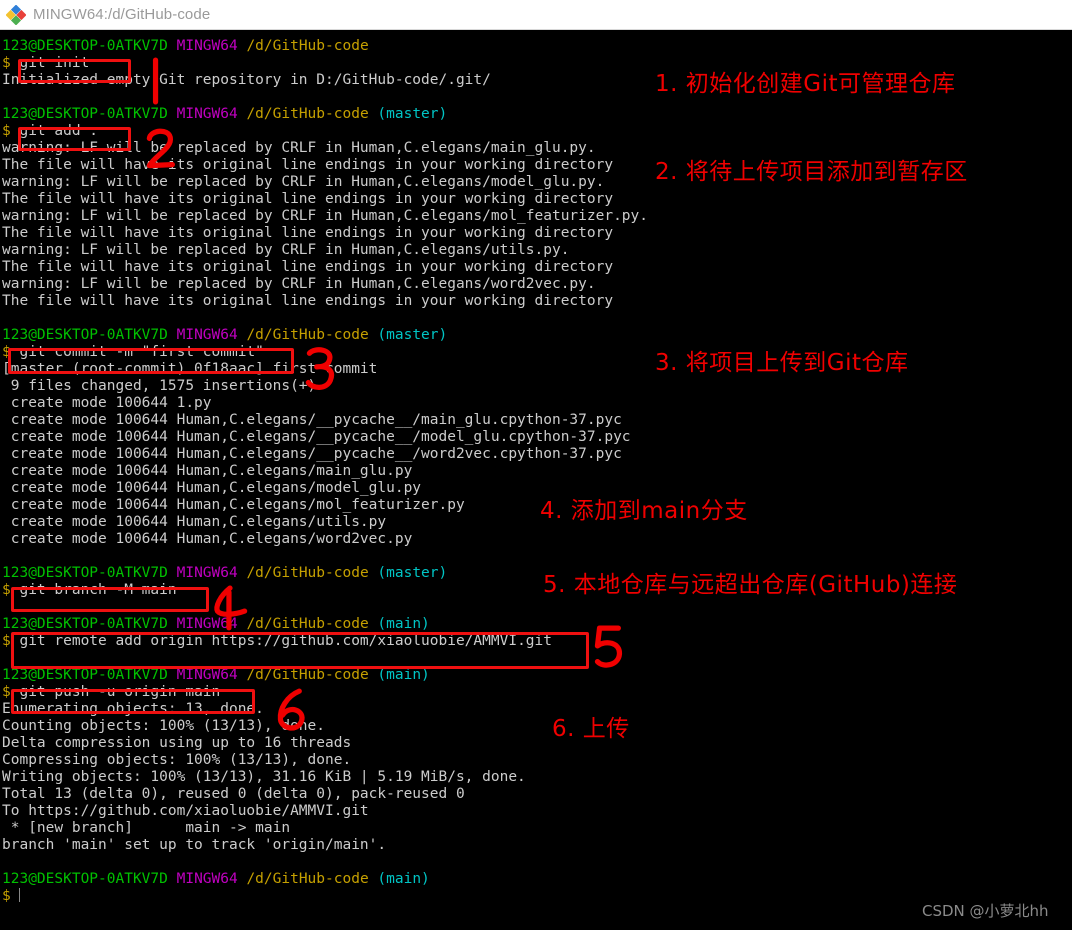 The width and height of the screenshot is (1072, 930). What do you see at coordinates (537, 896) in the screenshot?
I see `terminal-cursor-line: $` at bounding box center [537, 896].